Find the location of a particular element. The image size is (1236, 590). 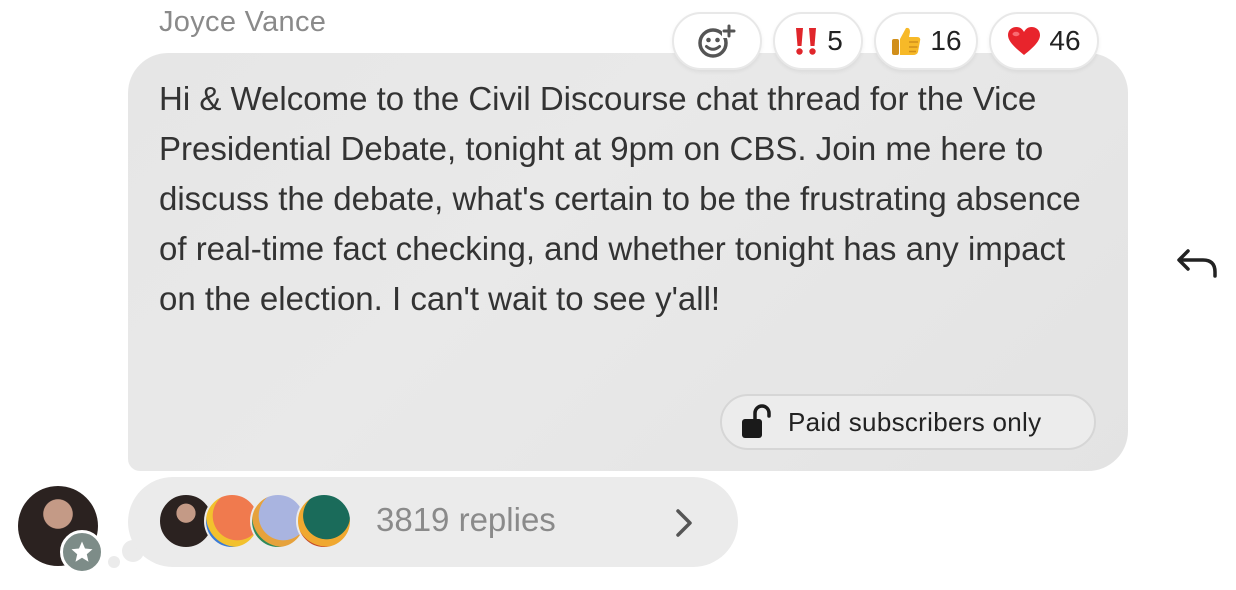

star-badge is located at coordinates (82, 552).